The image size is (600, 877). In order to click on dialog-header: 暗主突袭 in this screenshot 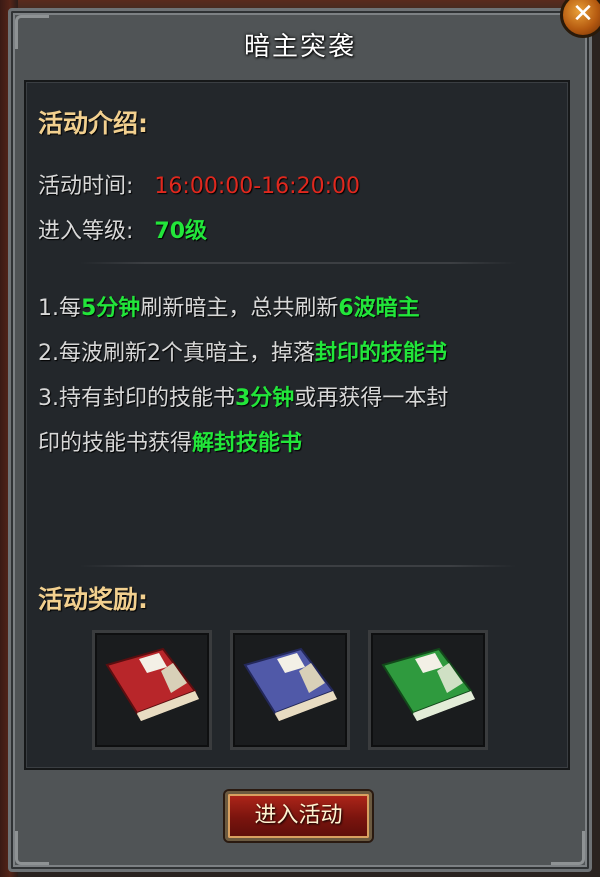, I will do `click(300, 47)`.